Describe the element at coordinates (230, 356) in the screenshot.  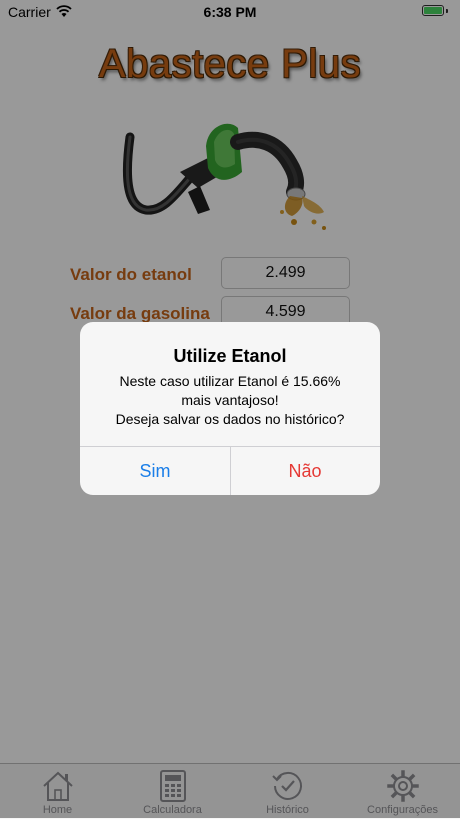
I see `alert-title: Utilize Etanol` at that location.